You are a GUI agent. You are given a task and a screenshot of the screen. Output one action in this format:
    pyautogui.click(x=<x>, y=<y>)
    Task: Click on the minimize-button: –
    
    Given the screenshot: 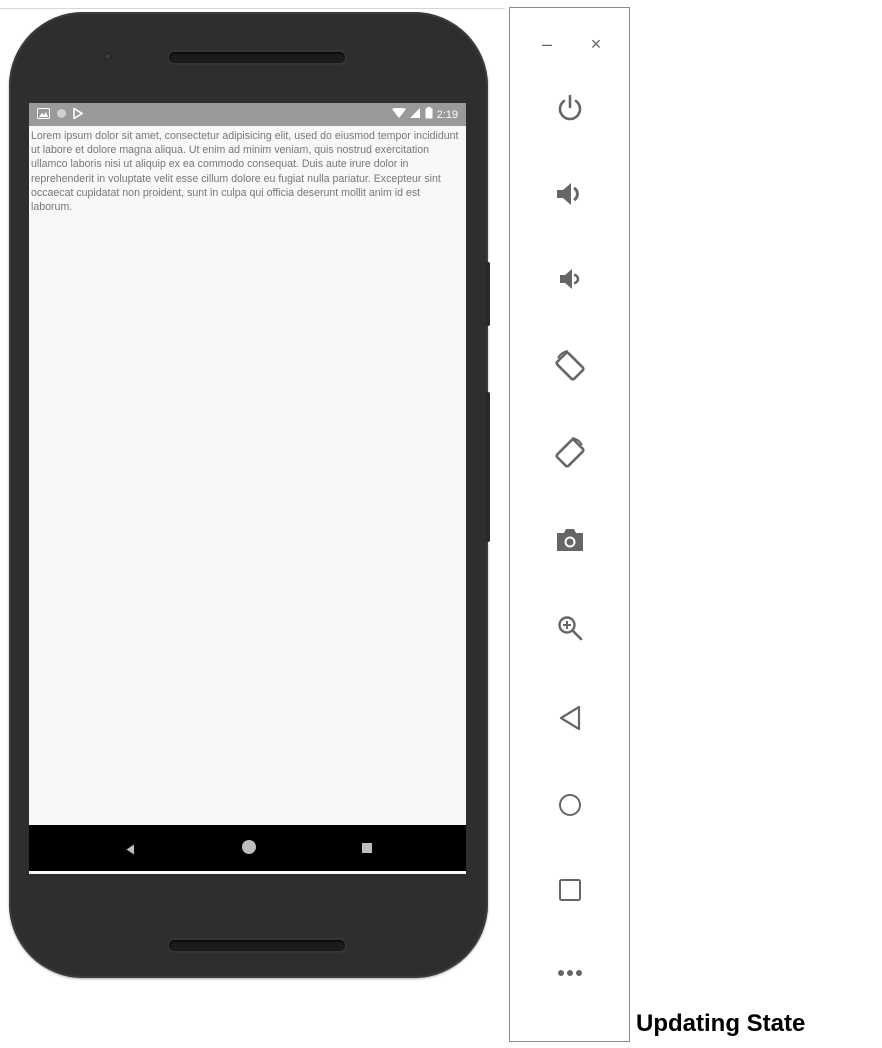 What is the action you would take?
    pyautogui.click(x=547, y=44)
    